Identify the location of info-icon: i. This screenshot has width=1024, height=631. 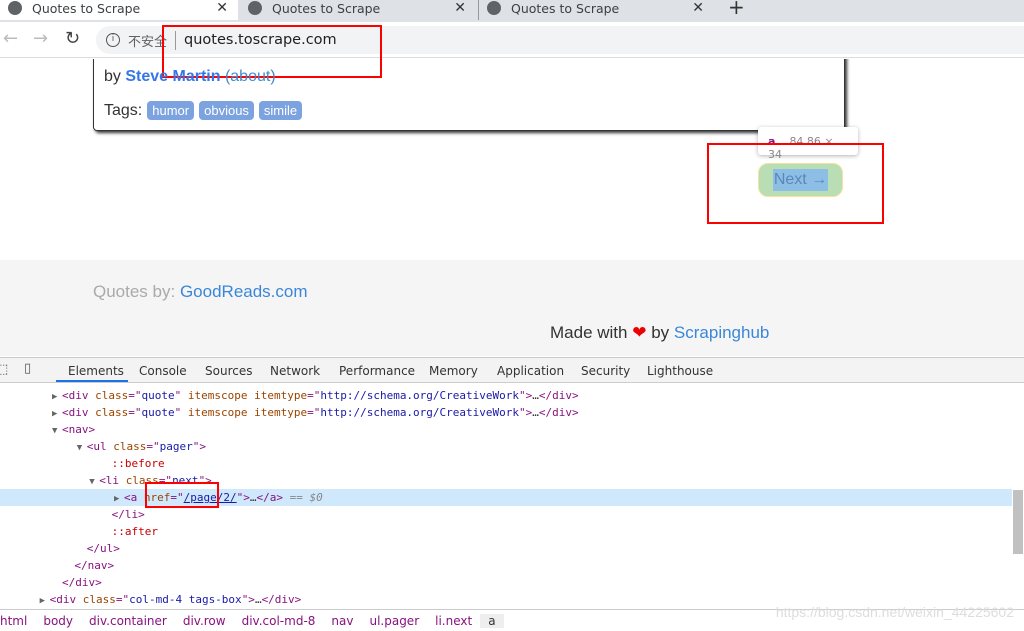
(113, 40).